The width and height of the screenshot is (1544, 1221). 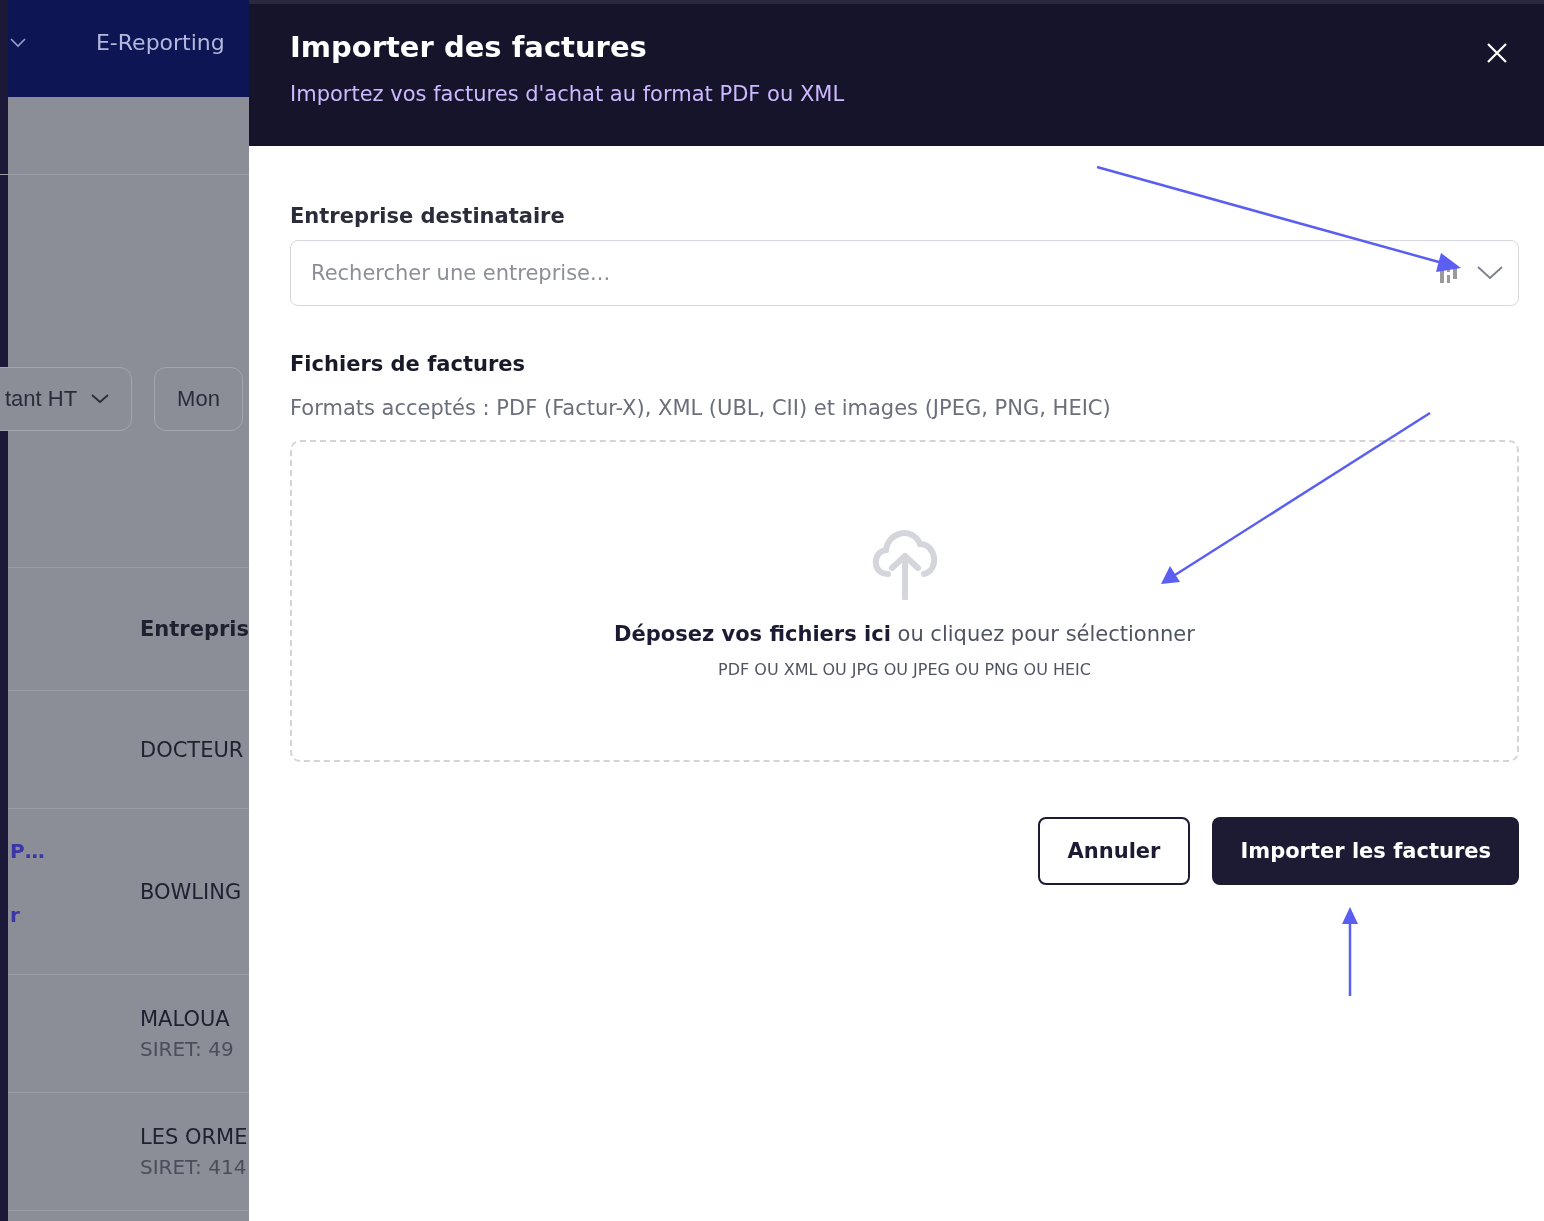 What do you see at coordinates (193, 1166) in the screenshot?
I see `siret-text: SIRET: 414` at bounding box center [193, 1166].